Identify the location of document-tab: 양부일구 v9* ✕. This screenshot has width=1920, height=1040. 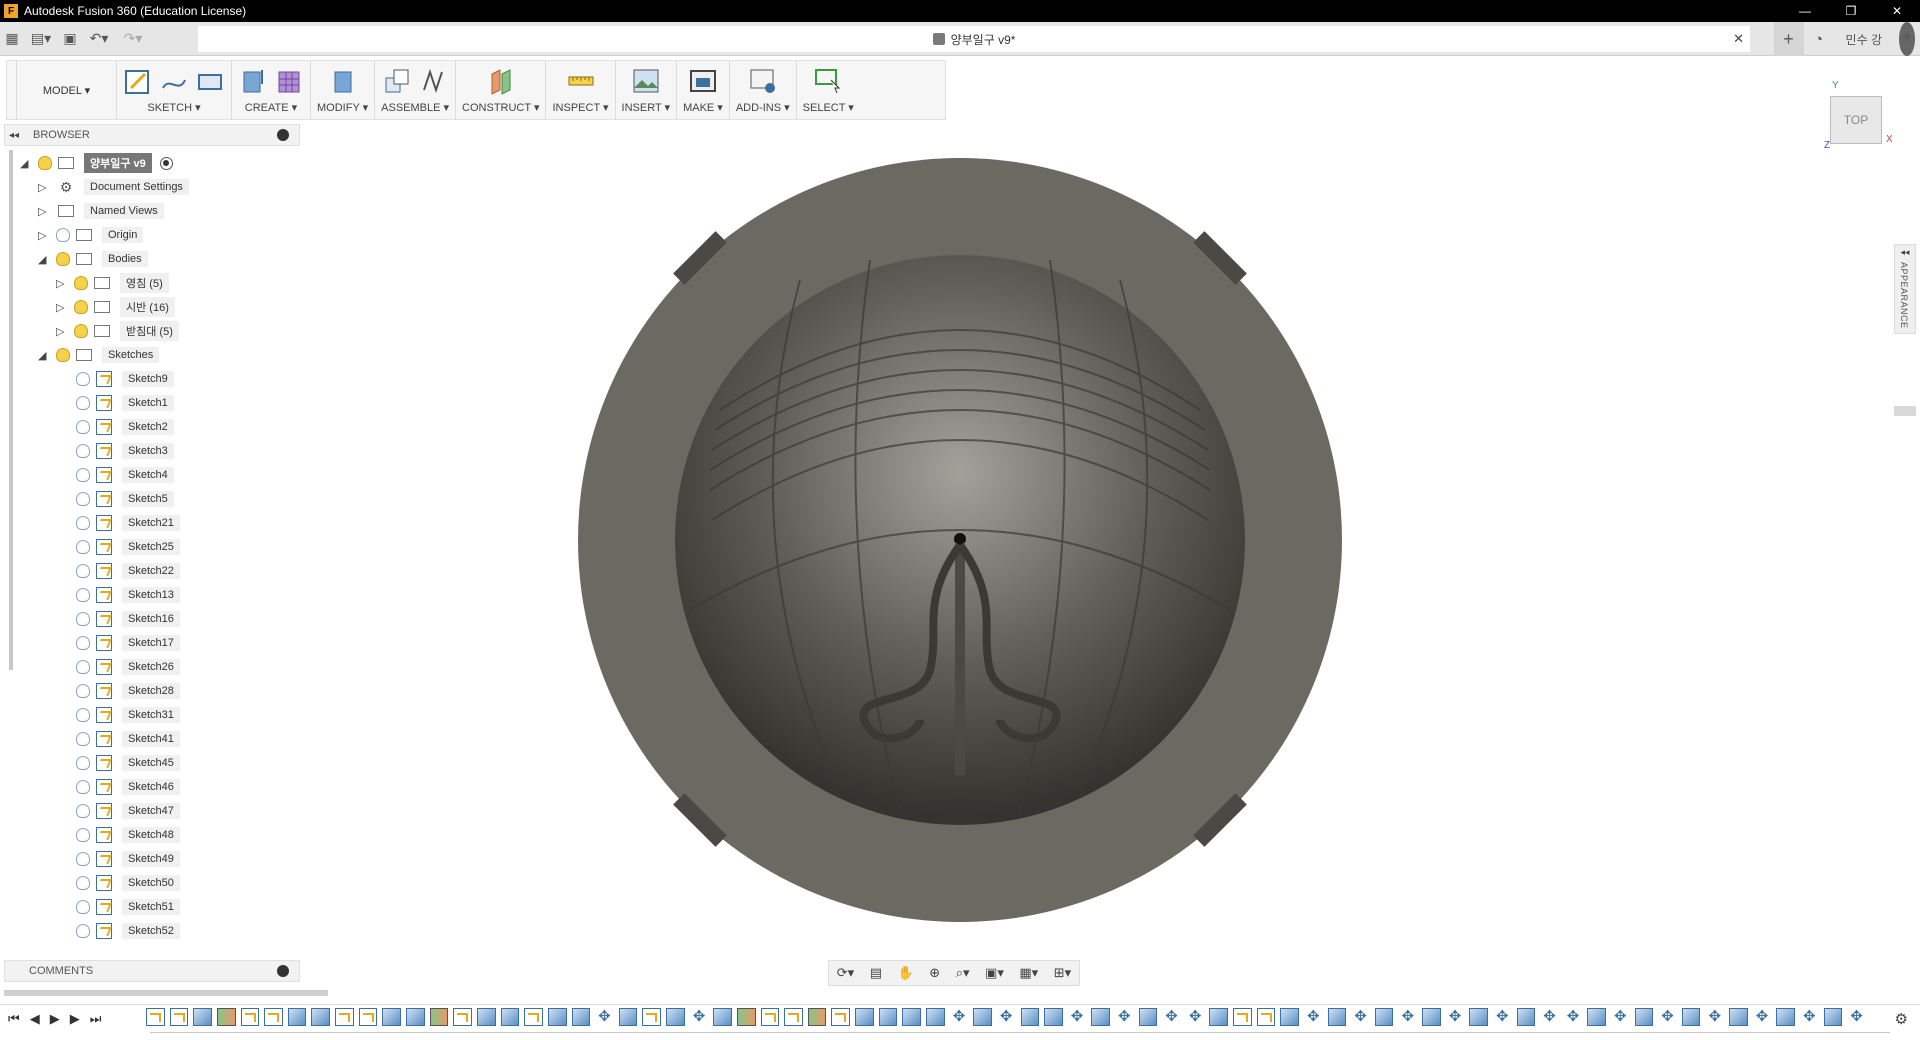
(974, 39).